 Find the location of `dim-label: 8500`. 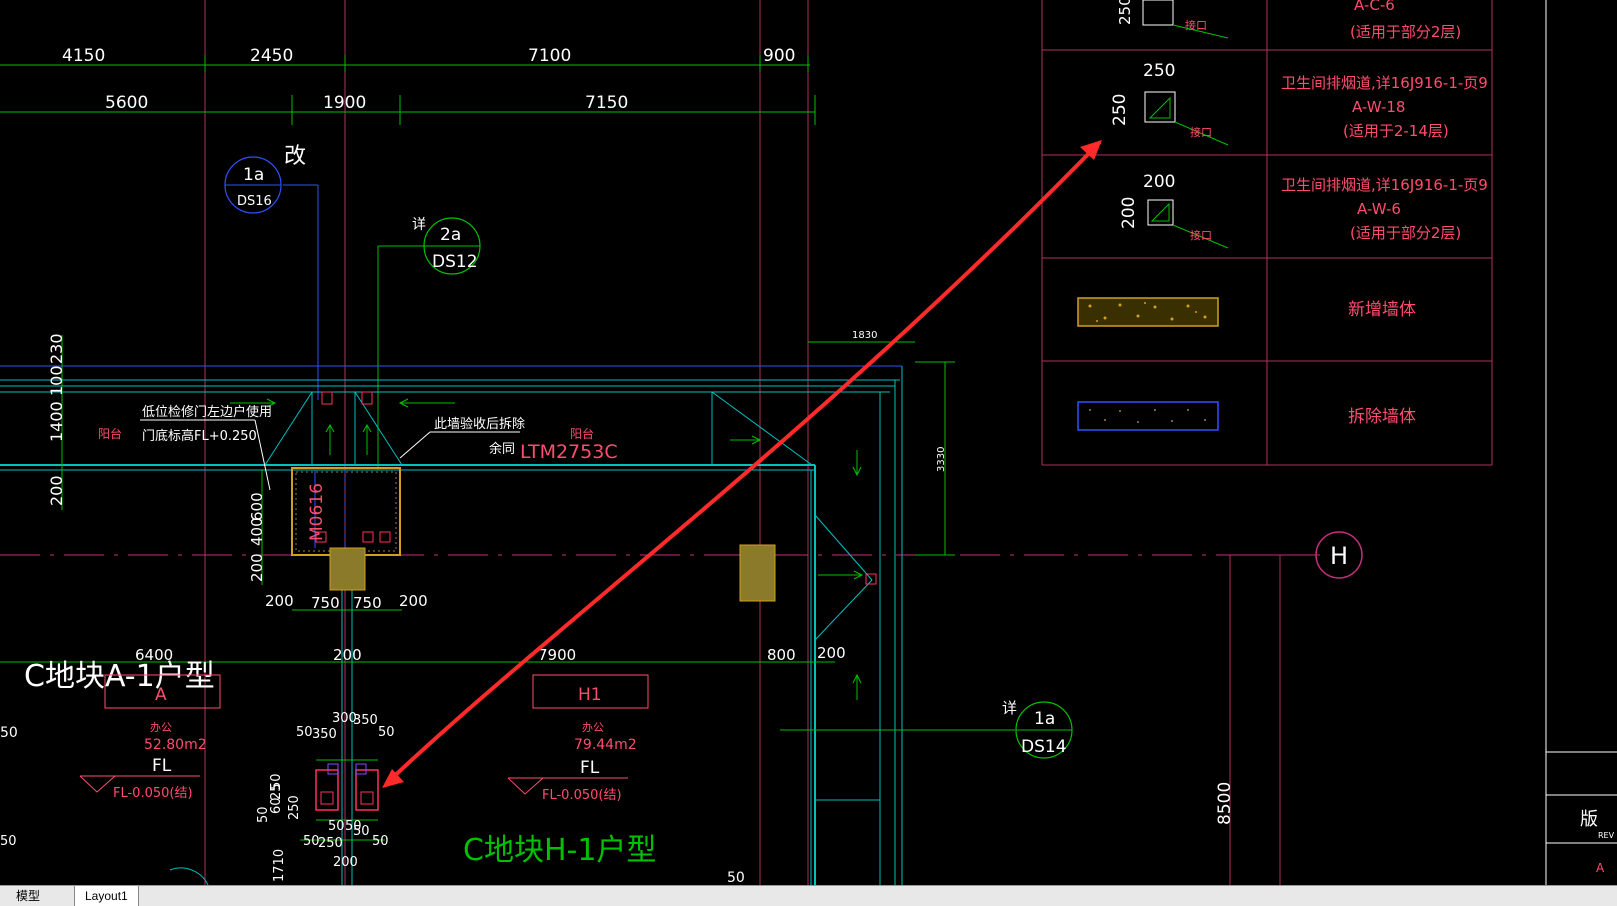

dim-label: 8500 is located at coordinates (1225, 803).